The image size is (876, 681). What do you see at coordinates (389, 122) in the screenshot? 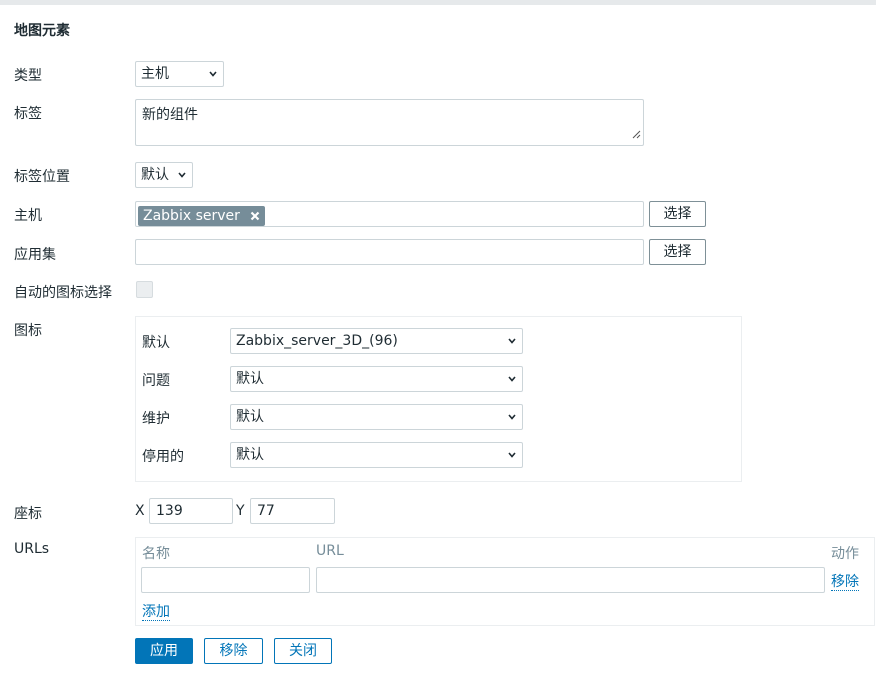
I see `label-textarea: 新的组件` at bounding box center [389, 122].